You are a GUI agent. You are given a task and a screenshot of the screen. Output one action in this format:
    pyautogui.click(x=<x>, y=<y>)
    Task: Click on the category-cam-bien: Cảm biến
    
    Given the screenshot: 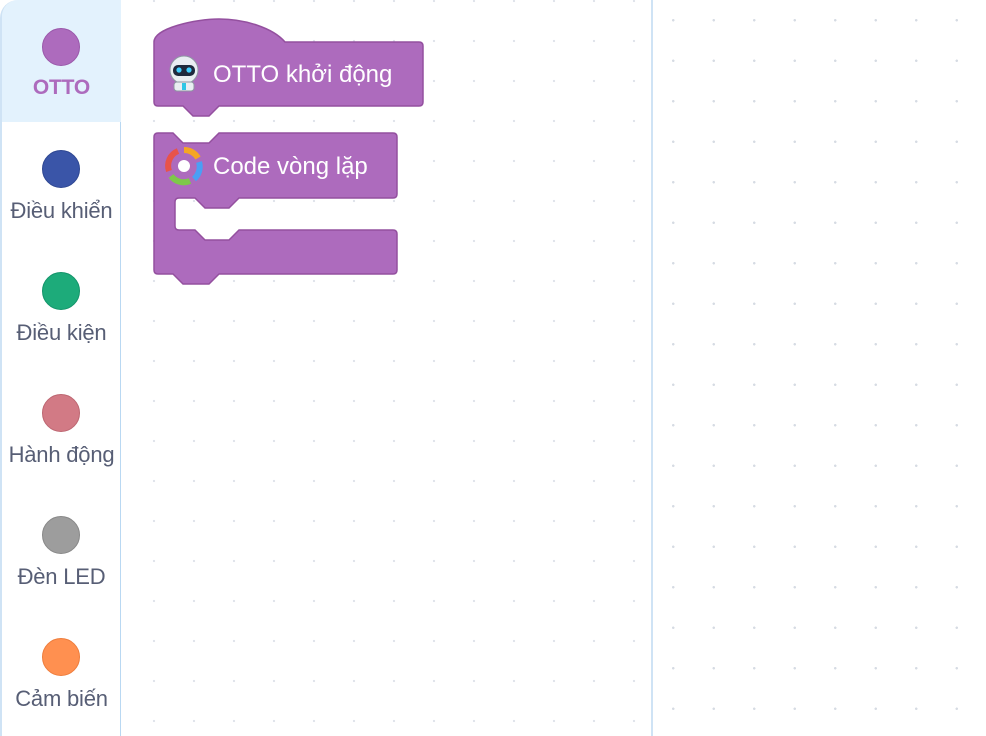 What is the action you would take?
    pyautogui.click(x=61, y=671)
    